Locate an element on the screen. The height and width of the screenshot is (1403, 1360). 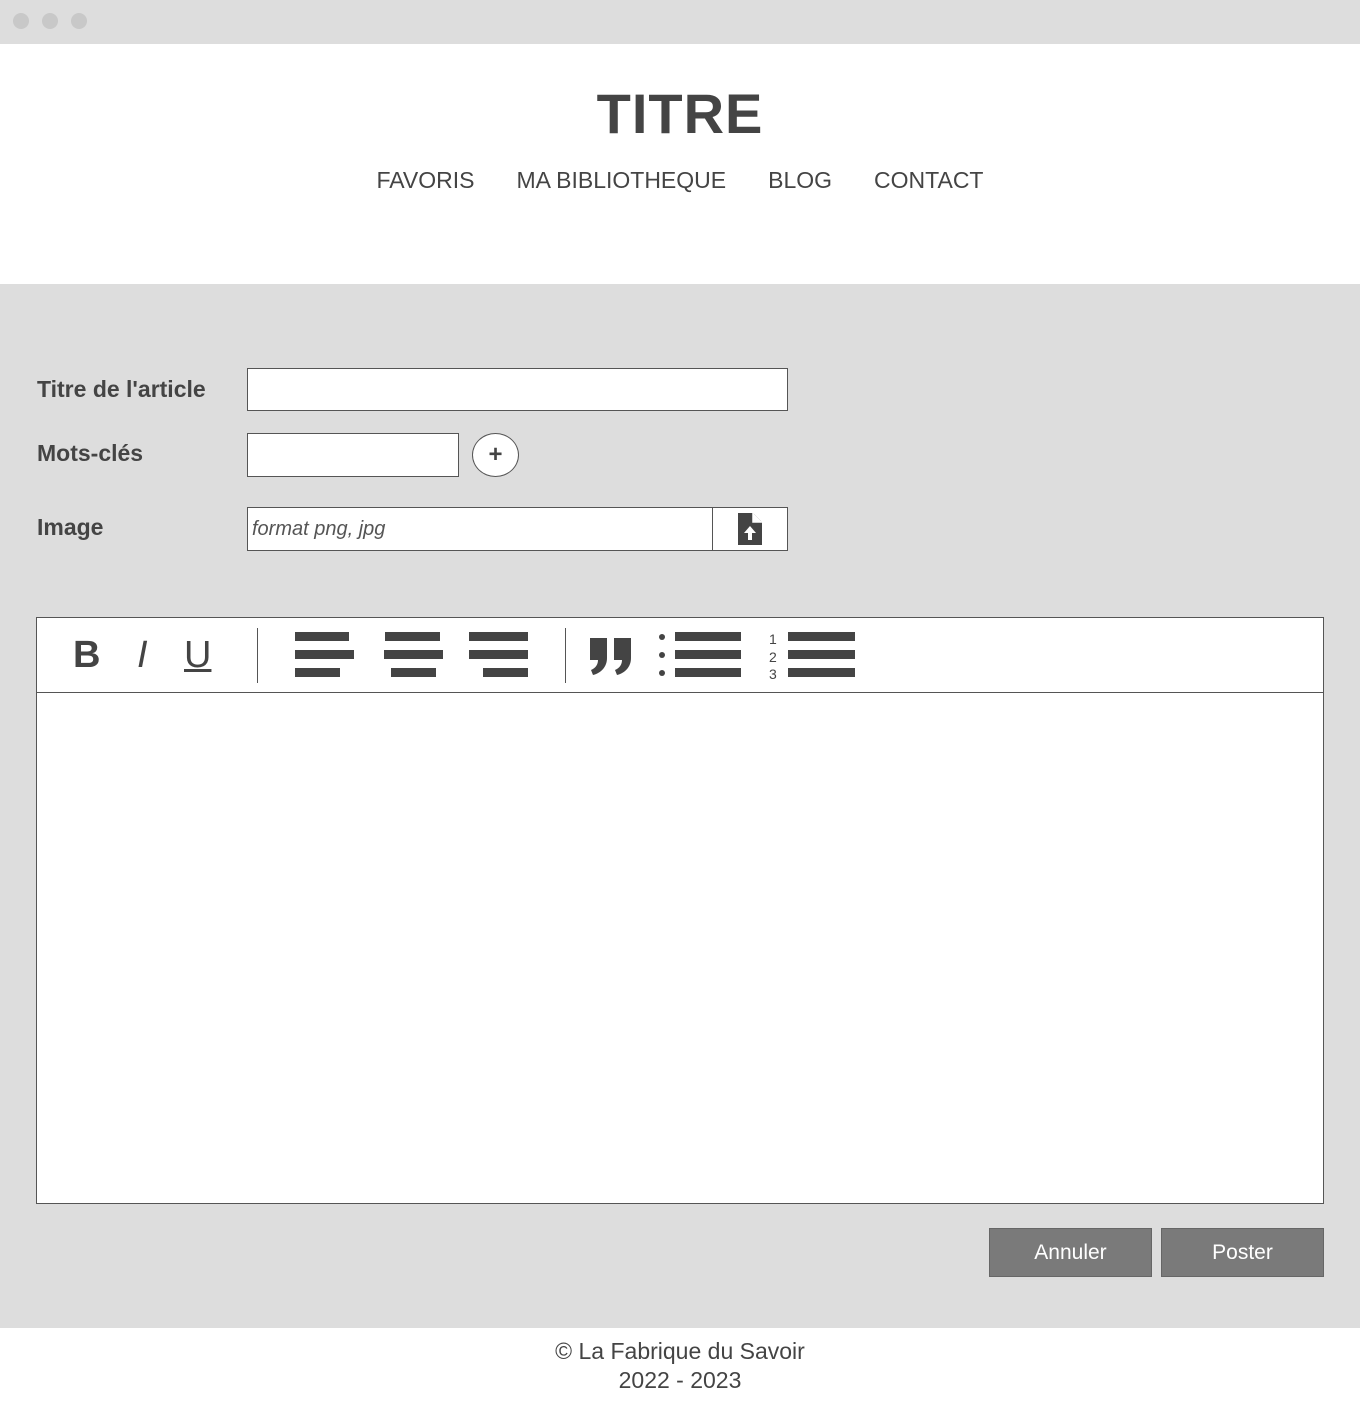
align-left-button is located at coordinates (325, 655).